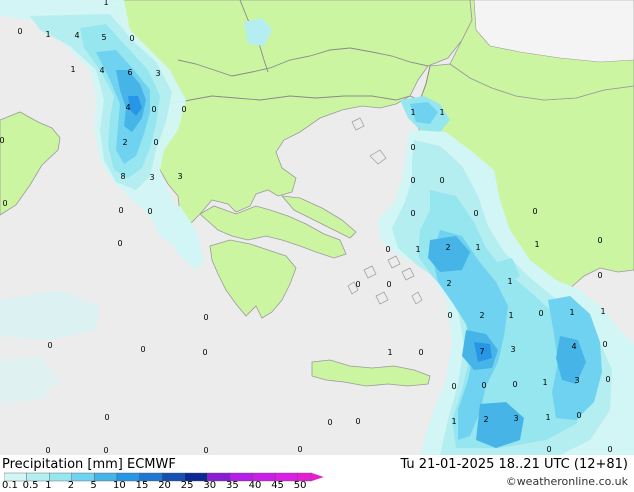  I want to click on legend-level-label: 45, so click(277, 485).